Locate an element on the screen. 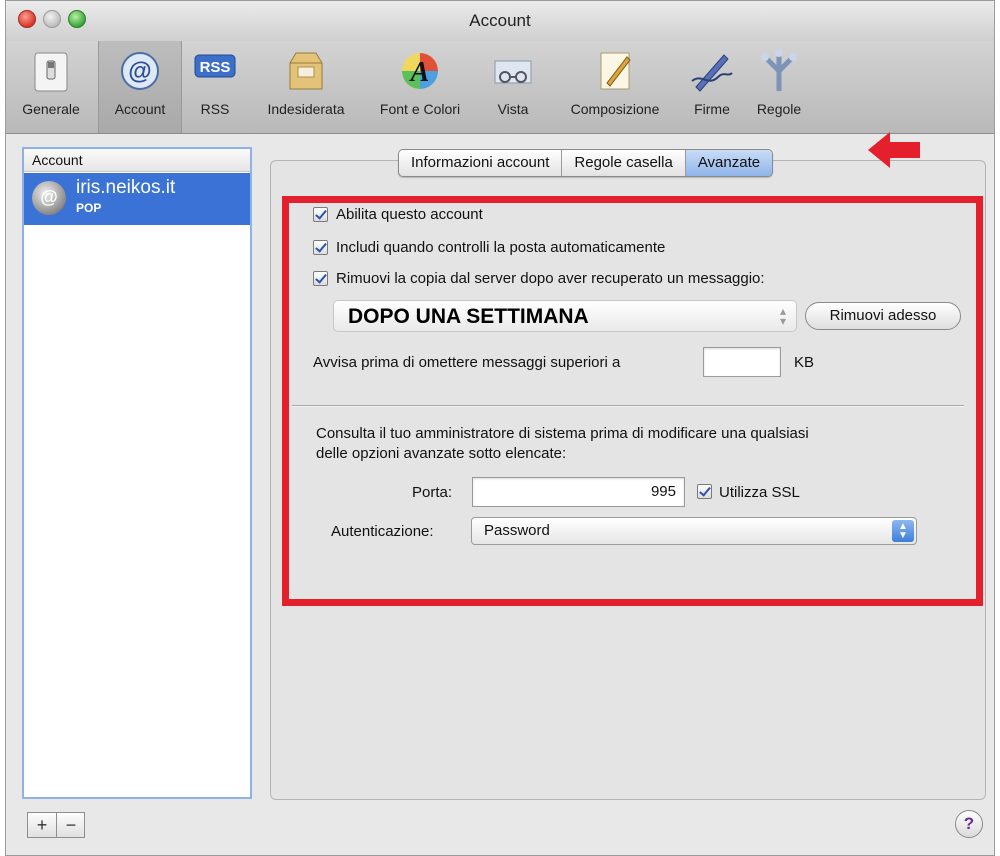 The width and height of the screenshot is (1000, 856). admin-note-line2: delle opzioni avanzate sotto elencate: is located at coordinates (441, 453).